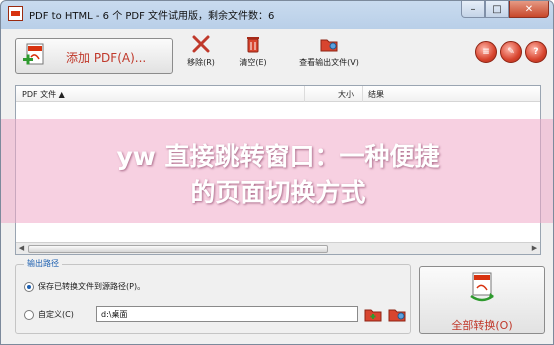 This screenshot has height=345, width=554. I want to click on scroll-left-icon: ◀, so click(21, 248).